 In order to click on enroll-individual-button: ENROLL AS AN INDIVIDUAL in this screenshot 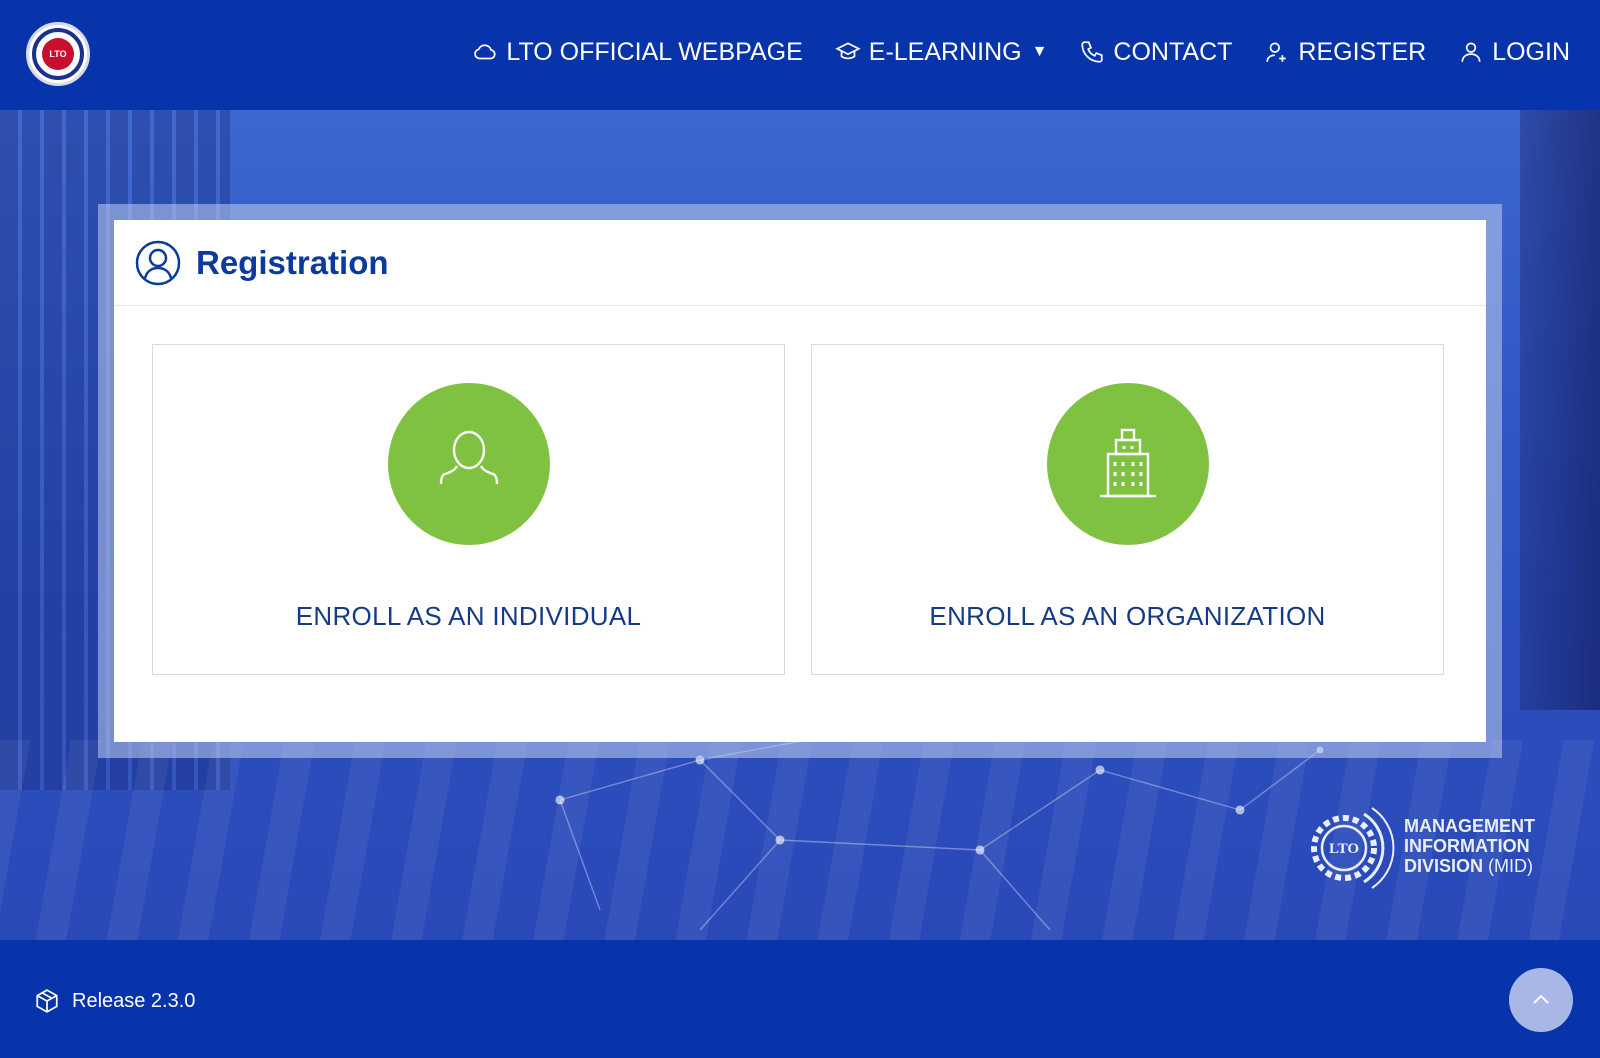, I will do `click(468, 509)`.